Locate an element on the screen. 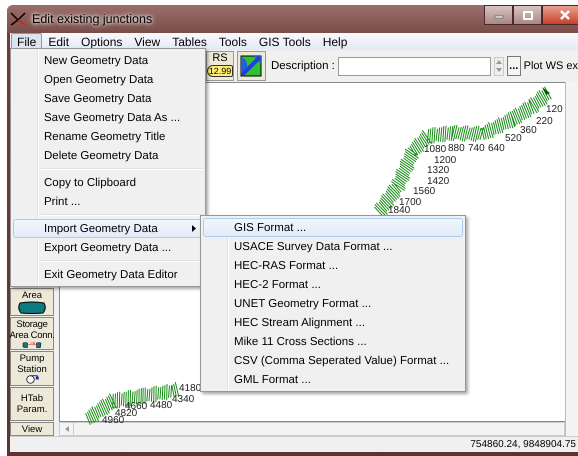 The height and width of the screenshot is (456, 578). tool-button: HTab Param. is located at coordinates (32, 404).